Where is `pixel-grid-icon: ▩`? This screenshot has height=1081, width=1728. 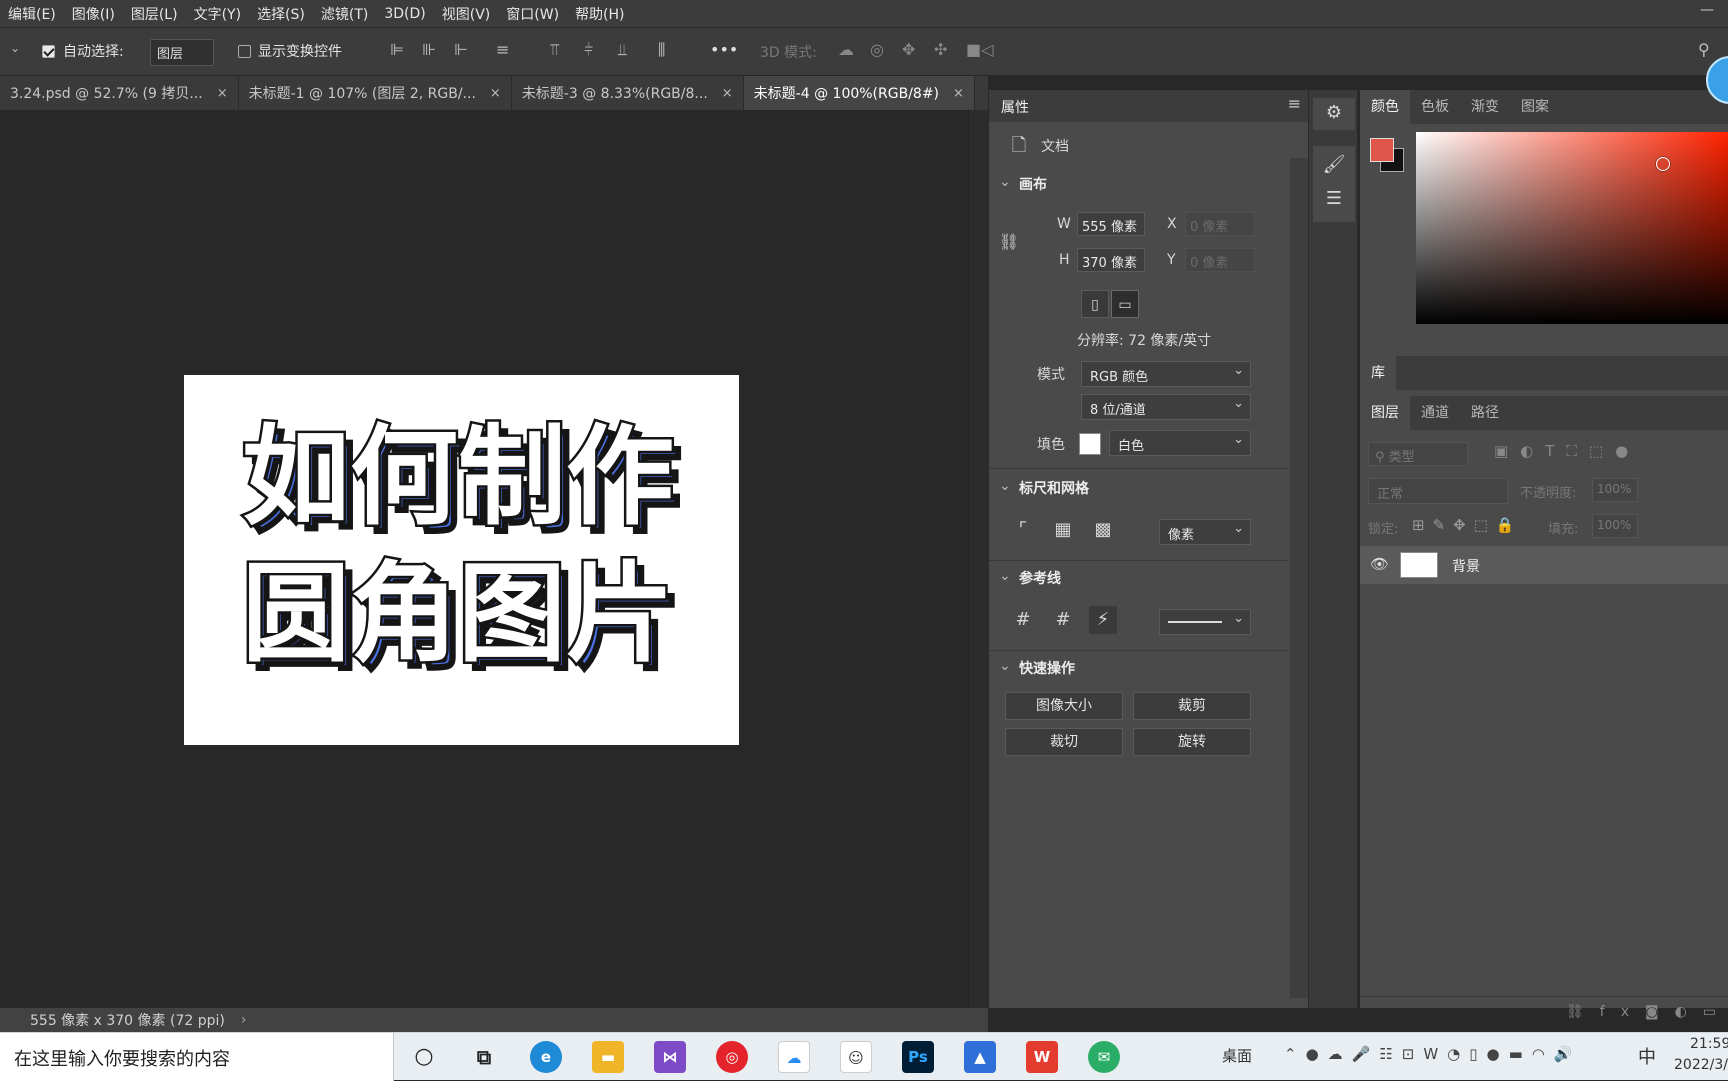 pixel-grid-icon: ▩ is located at coordinates (1103, 530).